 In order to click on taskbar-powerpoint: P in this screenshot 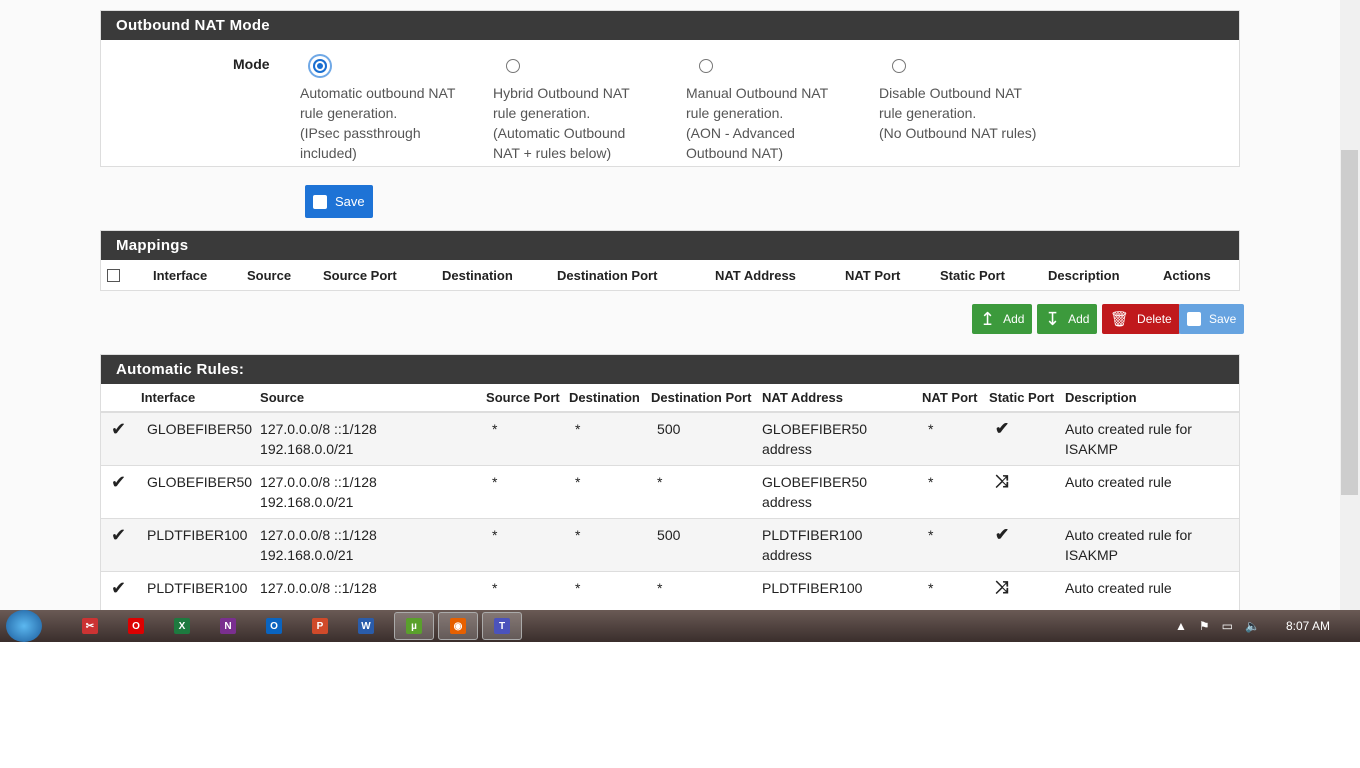, I will do `click(320, 626)`.